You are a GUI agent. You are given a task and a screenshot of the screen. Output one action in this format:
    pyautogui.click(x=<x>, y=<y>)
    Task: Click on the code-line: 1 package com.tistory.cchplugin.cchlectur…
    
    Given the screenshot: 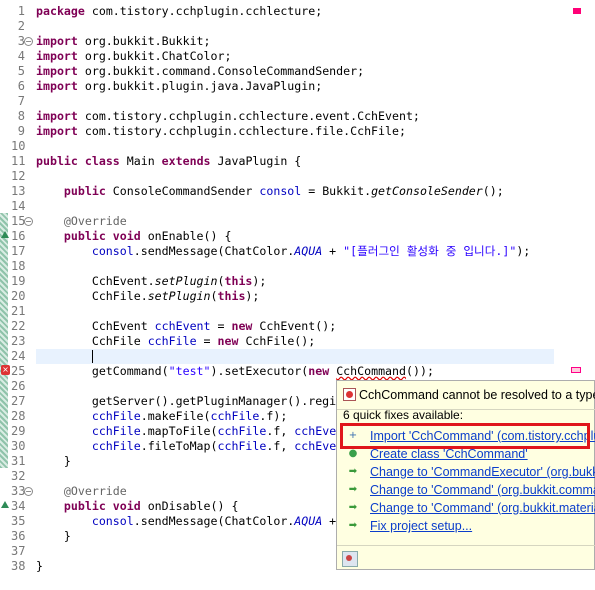 What is the action you would take?
    pyautogui.click(x=297, y=11)
    